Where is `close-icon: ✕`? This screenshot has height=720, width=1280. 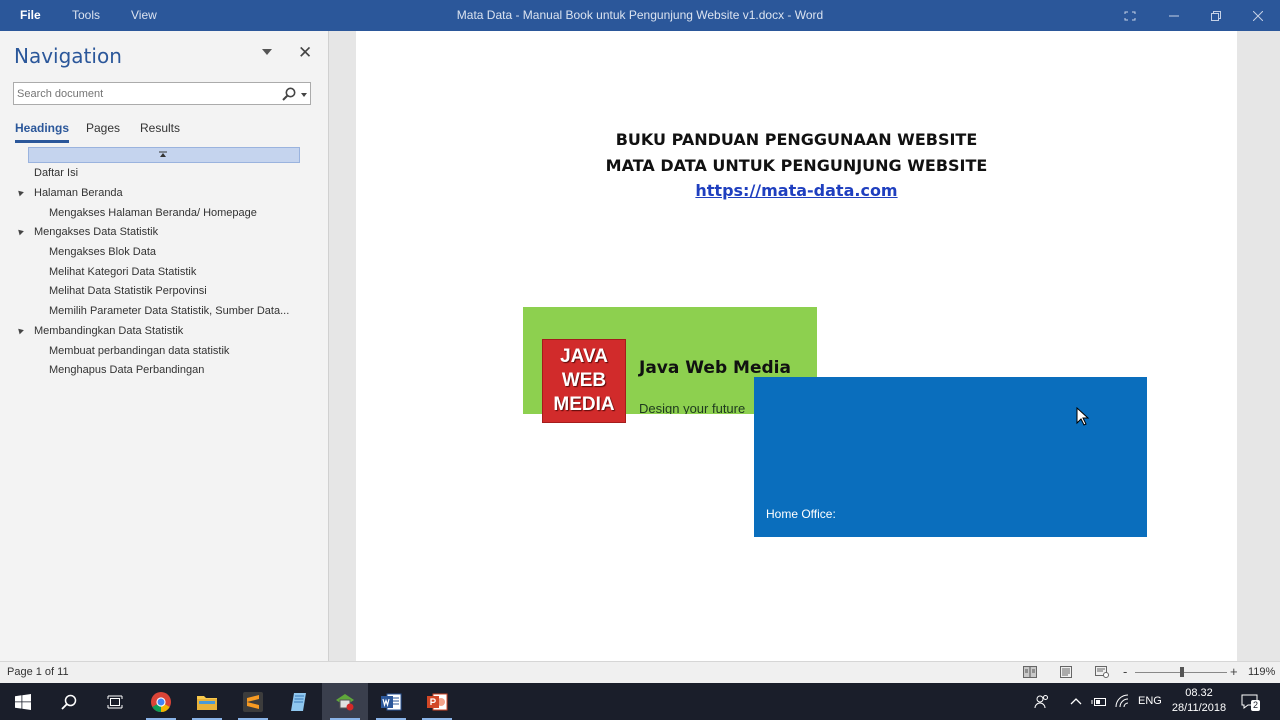 close-icon: ✕ is located at coordinates (305, 53).